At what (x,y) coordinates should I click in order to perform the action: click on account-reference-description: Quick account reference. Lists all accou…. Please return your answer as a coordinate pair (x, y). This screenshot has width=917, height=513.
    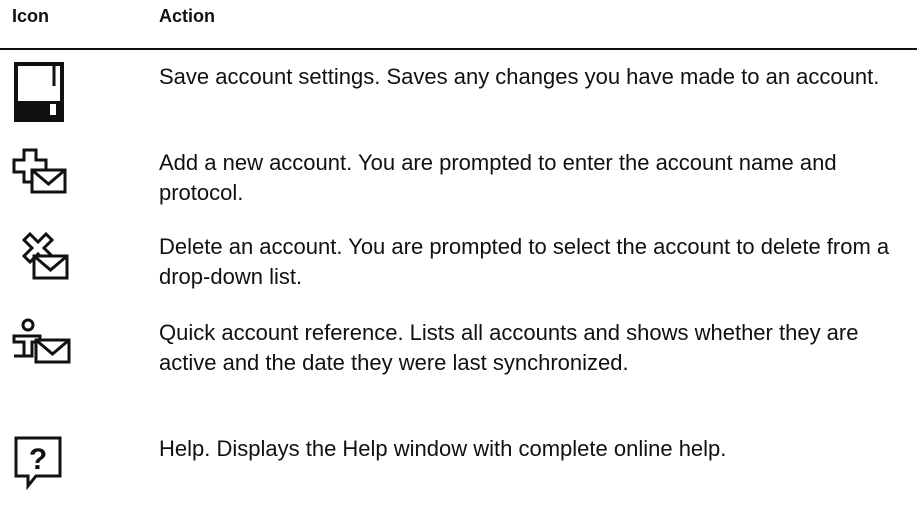
    Looking at the image, I should click on (509, 347).